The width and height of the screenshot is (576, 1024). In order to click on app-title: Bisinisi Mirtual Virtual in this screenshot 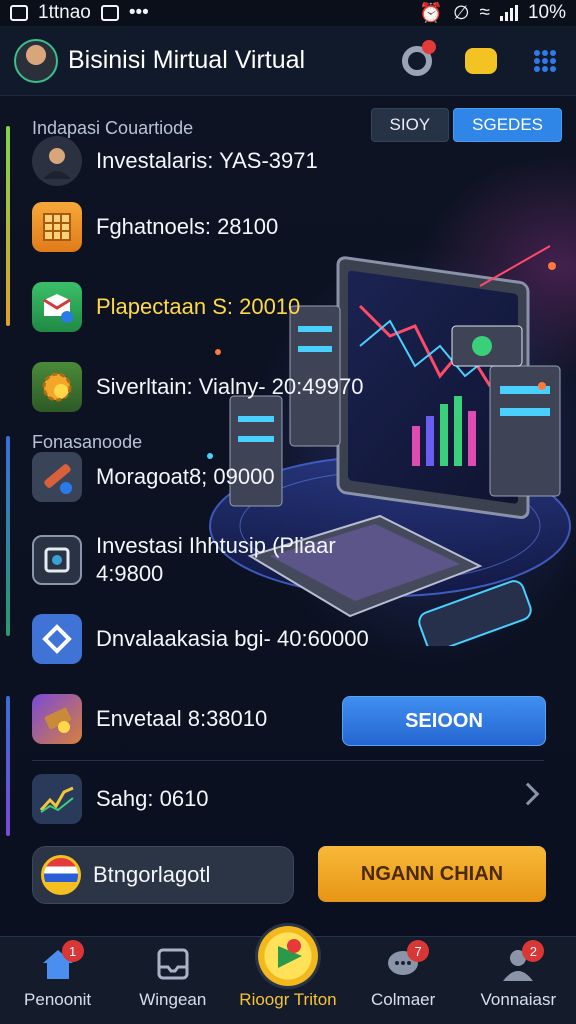, I will do `click(187, 60)`.